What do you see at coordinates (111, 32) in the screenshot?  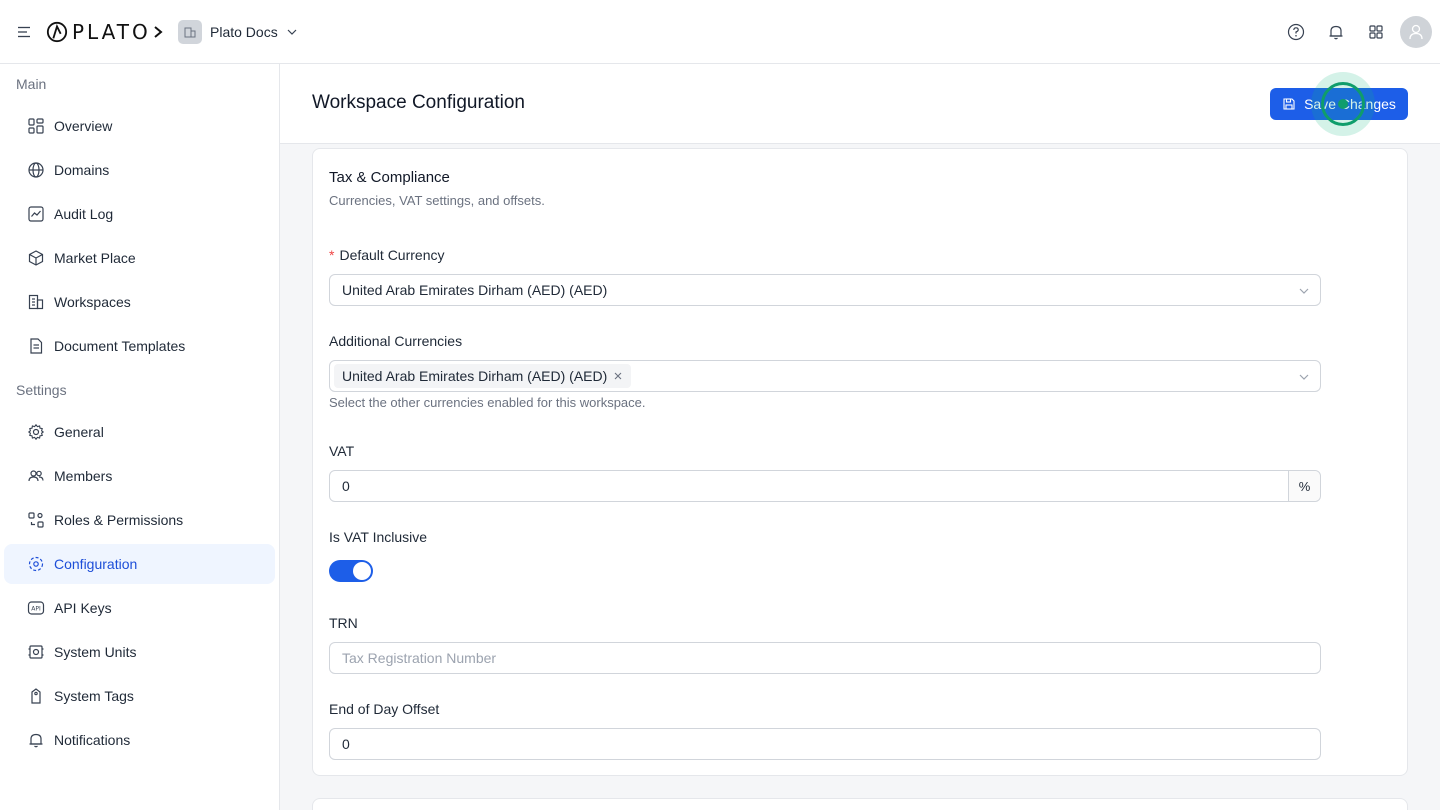 I see `logo-text: PLATO` at bounding box center [111, 32].